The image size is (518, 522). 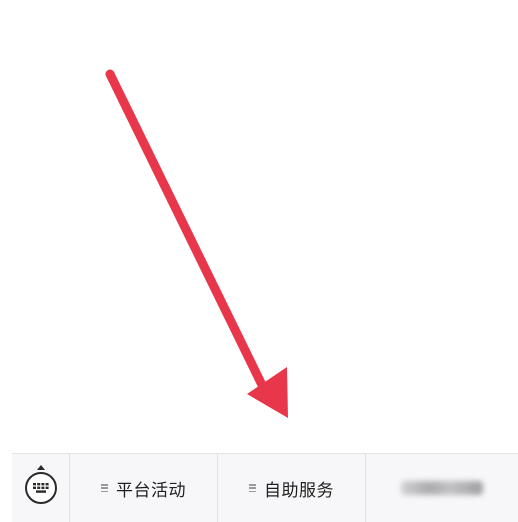 I want to click on bottom-menu-bar: 平台活动 自助服务, so click(x=265, y=487).